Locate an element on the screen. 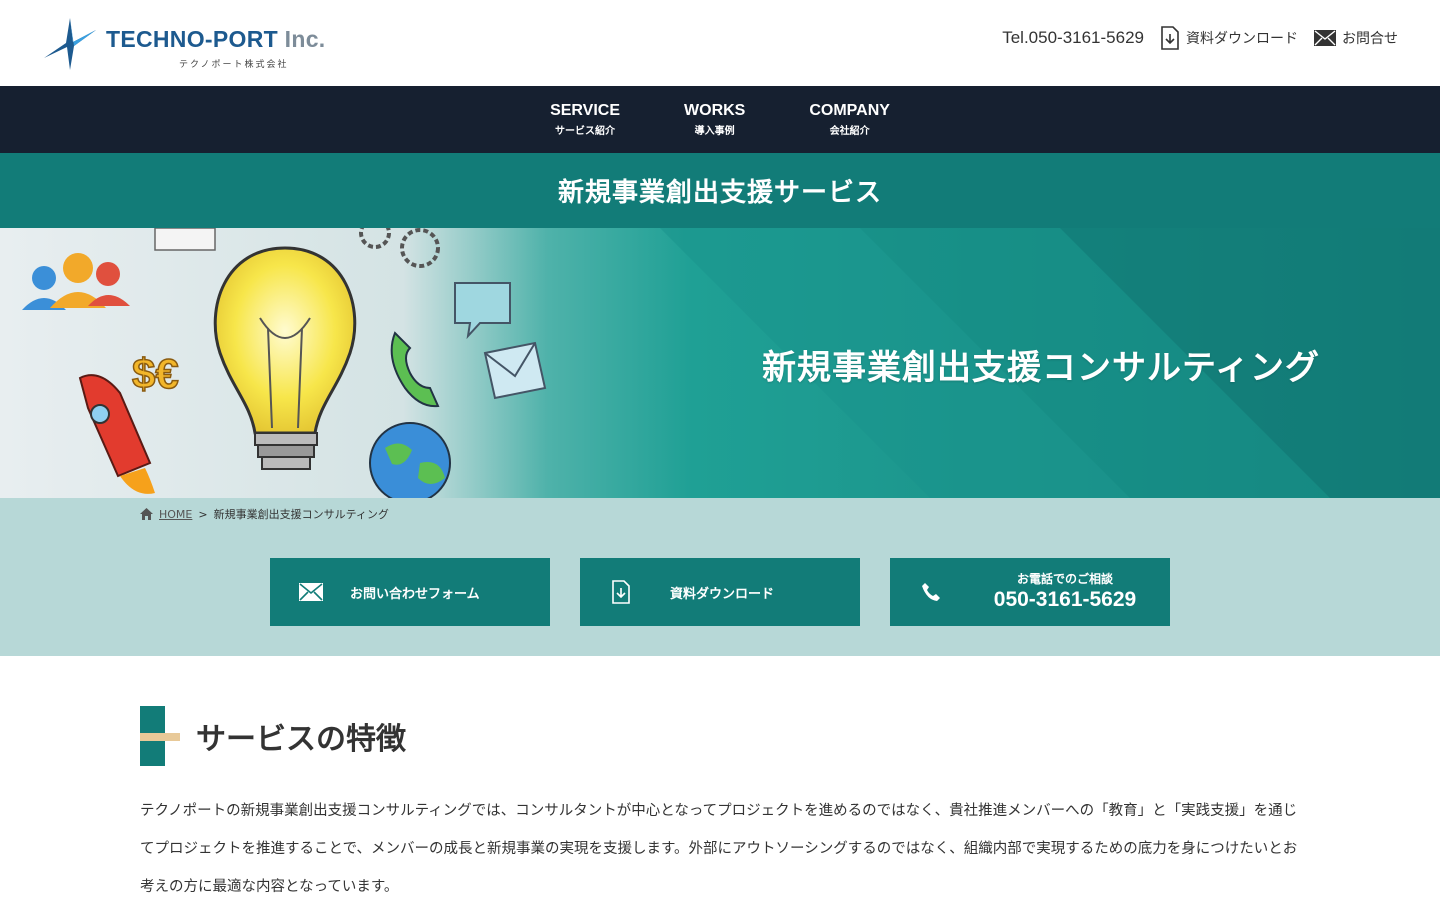  globe-icon is located at coordinates (410, 460).